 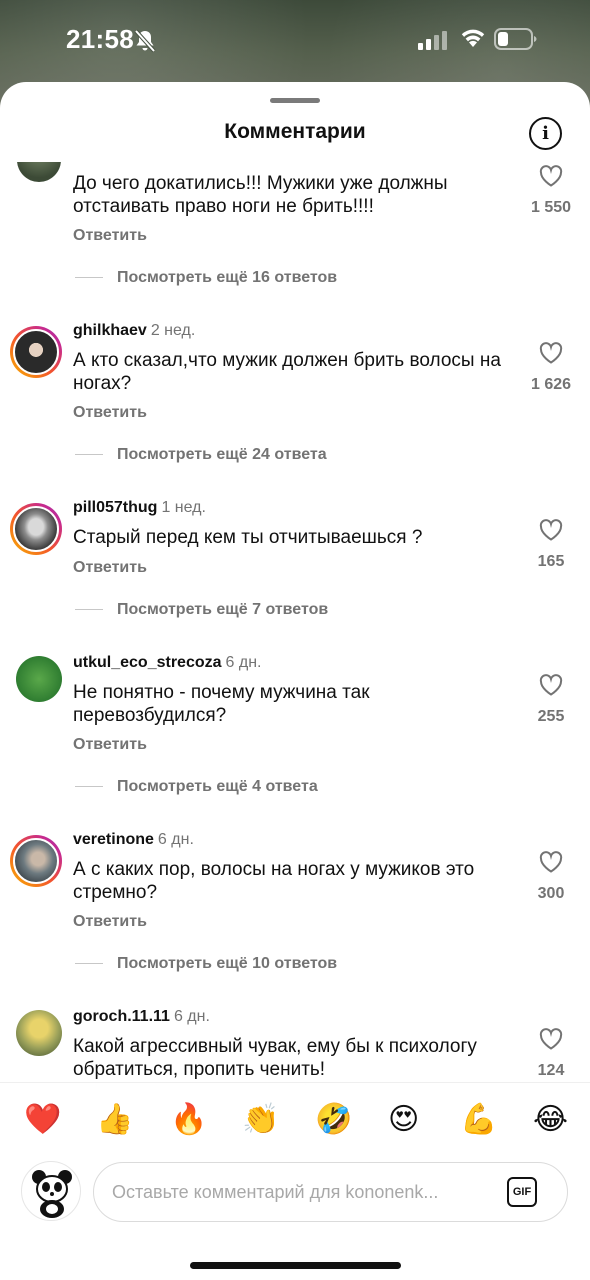 What do you see at coordinates (52, 1194) in the screenshot?
I see `panda-icon` at bounding box center [52, 1194].